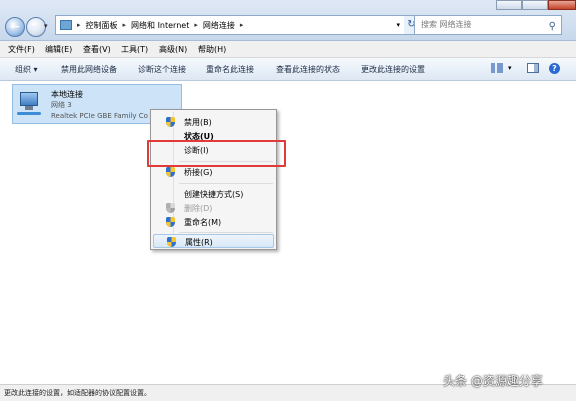 The image size is (576, 401). I want to click on close-button, so click(562, 5).